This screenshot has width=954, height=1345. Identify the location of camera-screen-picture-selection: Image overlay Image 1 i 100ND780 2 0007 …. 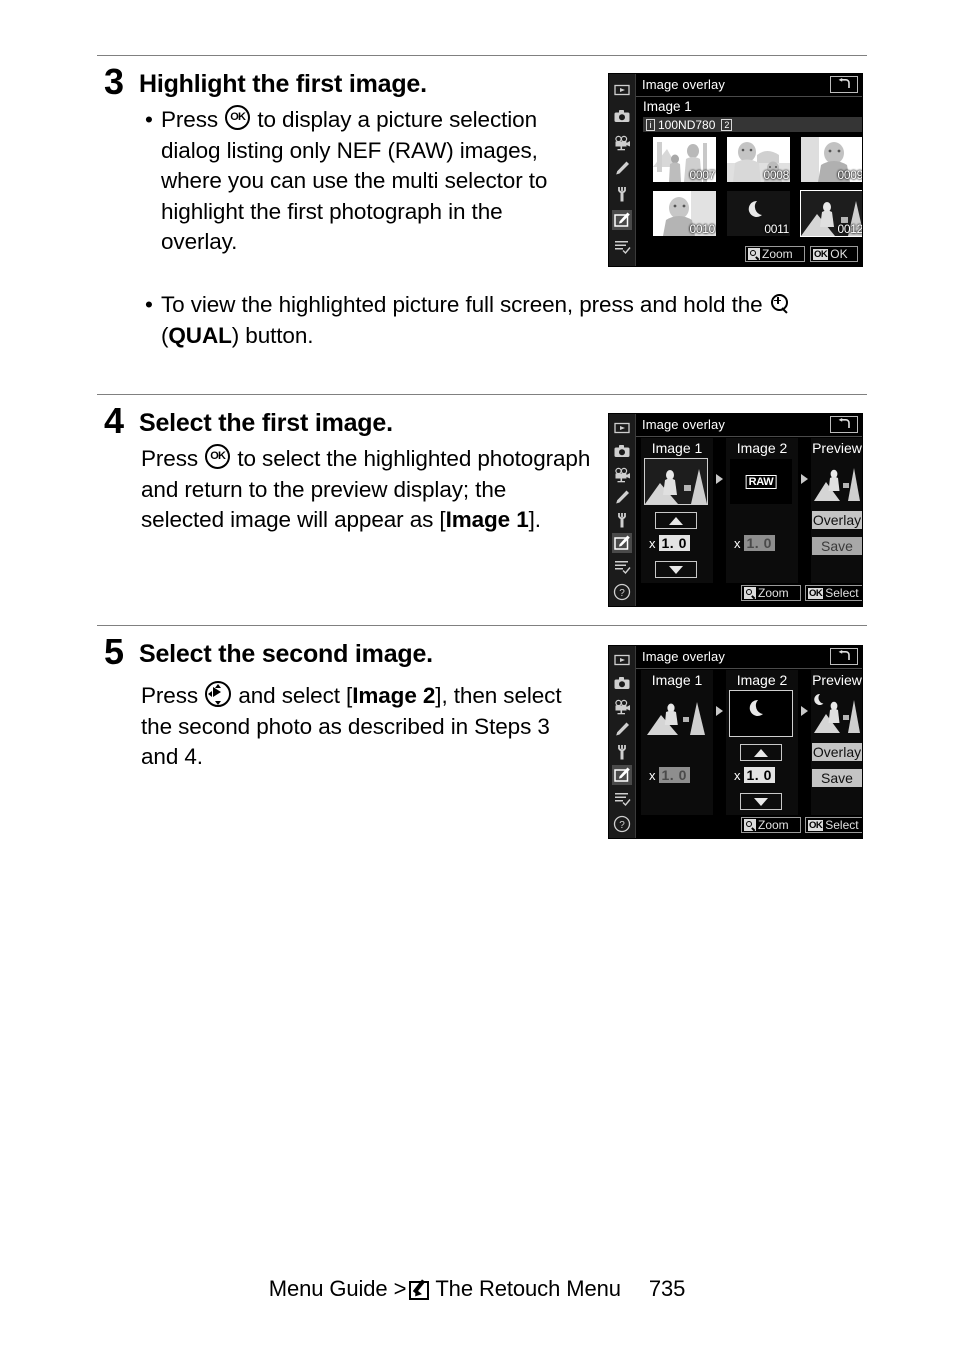
(735, 170).